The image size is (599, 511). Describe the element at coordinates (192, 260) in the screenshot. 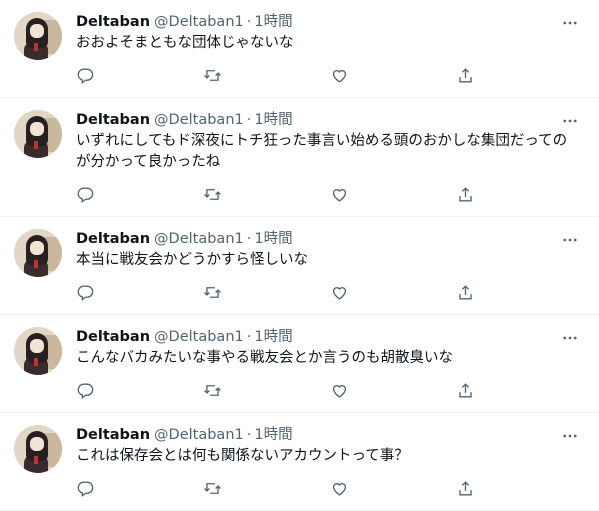

I see `tweet-text: 本当に戦友会かどうかすら怪しいな` at that location.